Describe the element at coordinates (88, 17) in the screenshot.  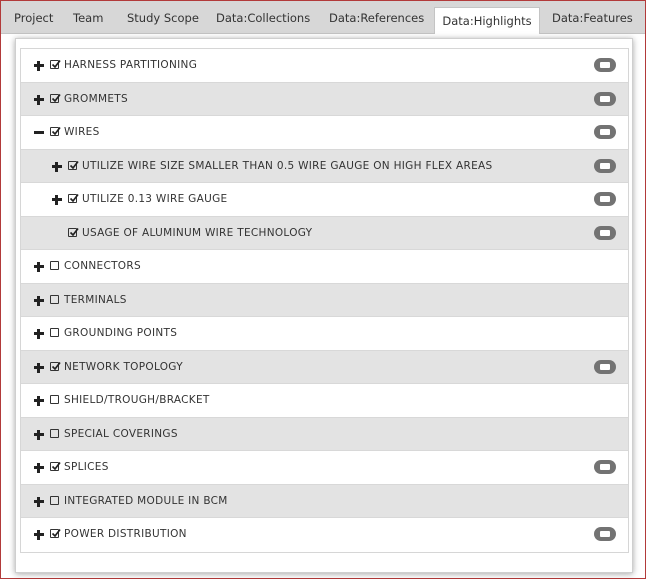
I see `tab-team: Team` at that location.